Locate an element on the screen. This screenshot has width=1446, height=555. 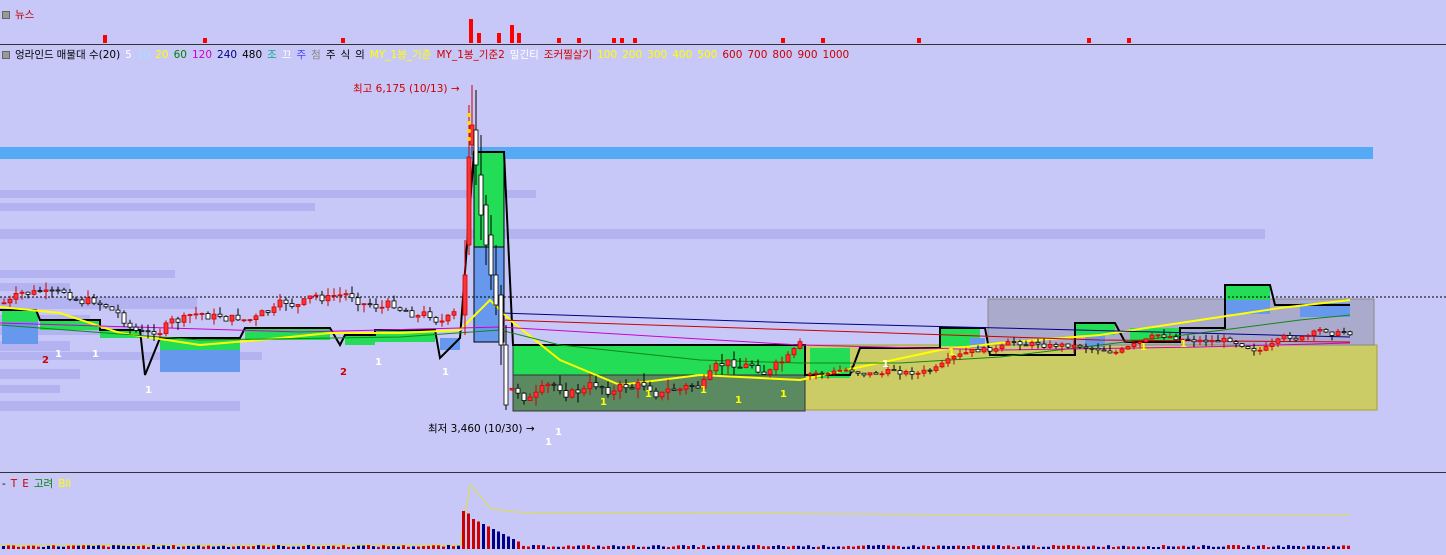
volume-legend-item: E is located at coordinates (25, 484).